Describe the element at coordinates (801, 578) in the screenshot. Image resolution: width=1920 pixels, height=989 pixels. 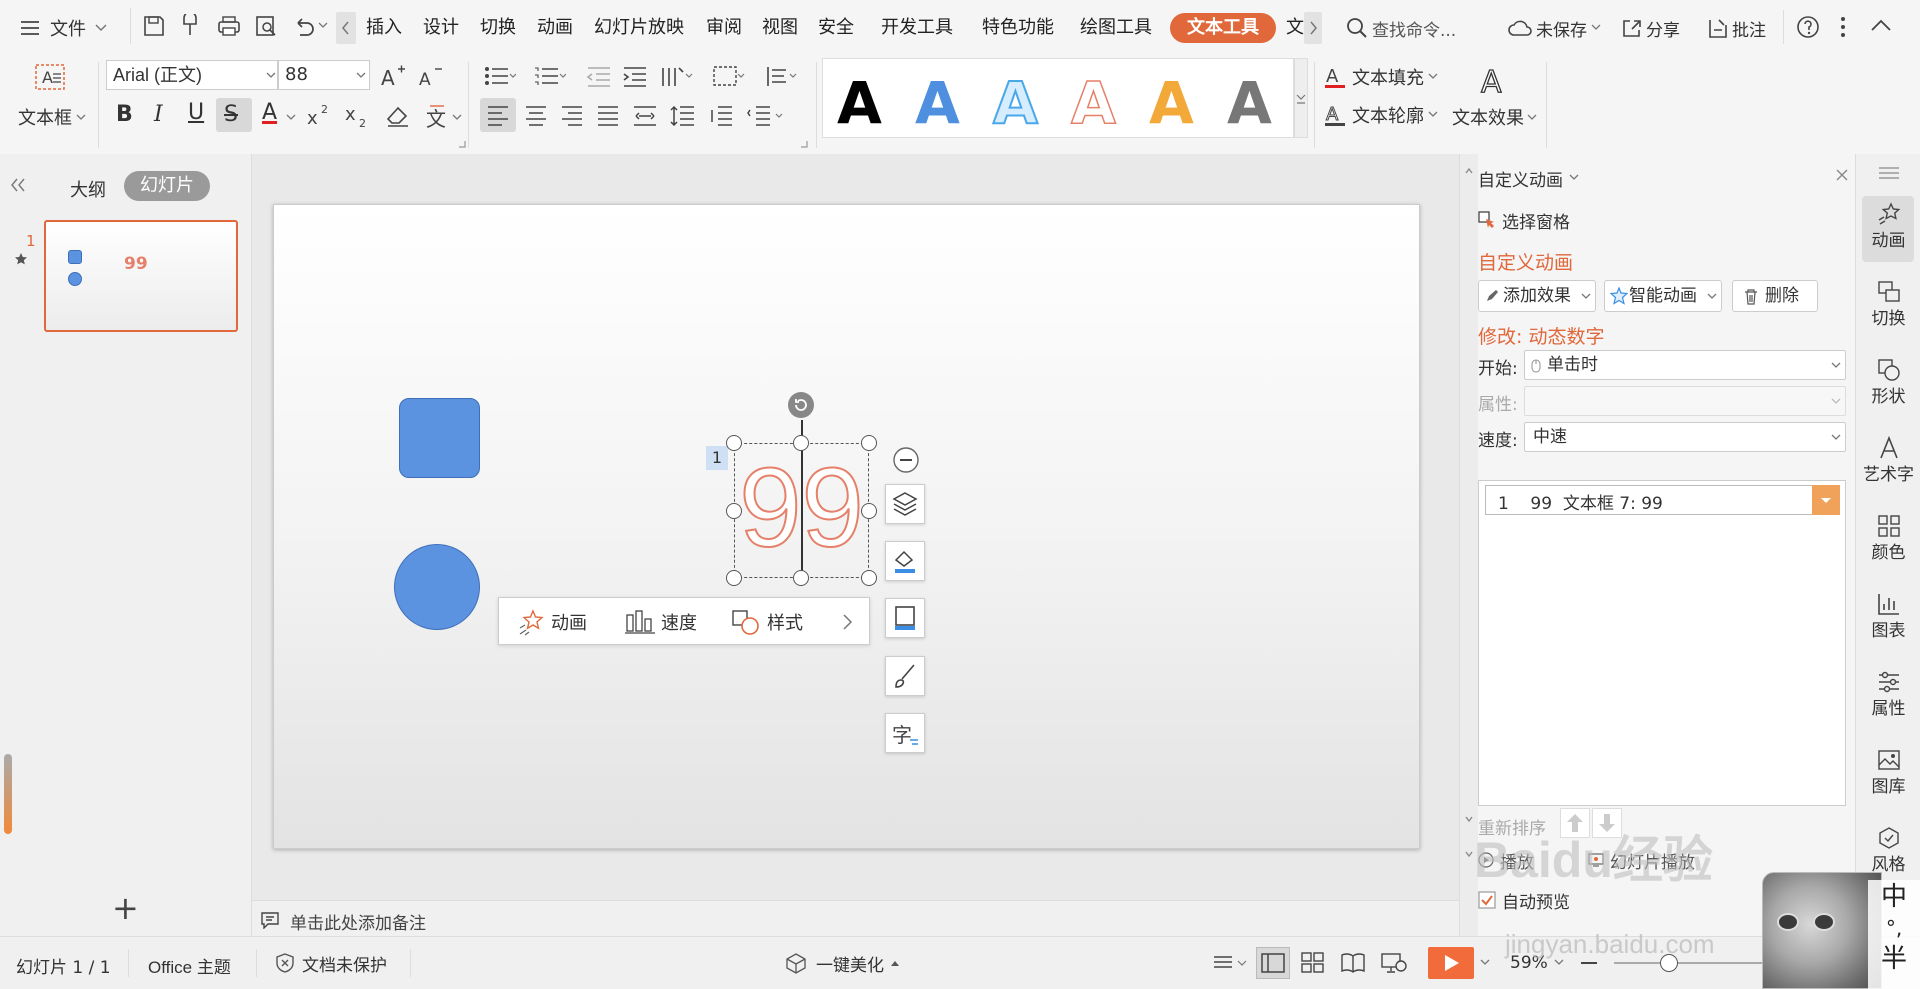
I see `resize-handle-bottom` at that location.